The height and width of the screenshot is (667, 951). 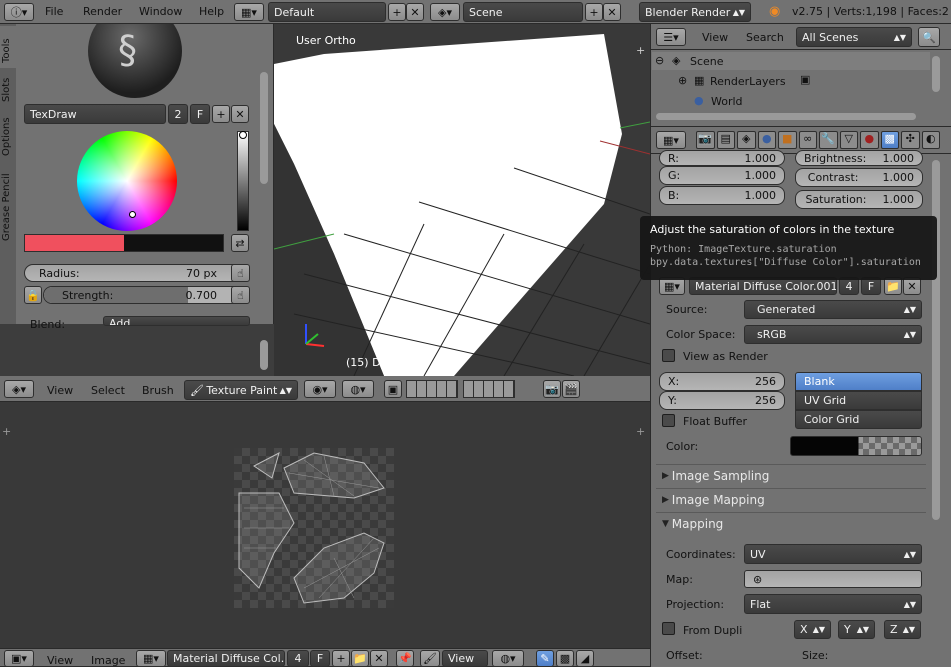 I want to click on material-tab-icon: ●, so click(x=869, y=140).